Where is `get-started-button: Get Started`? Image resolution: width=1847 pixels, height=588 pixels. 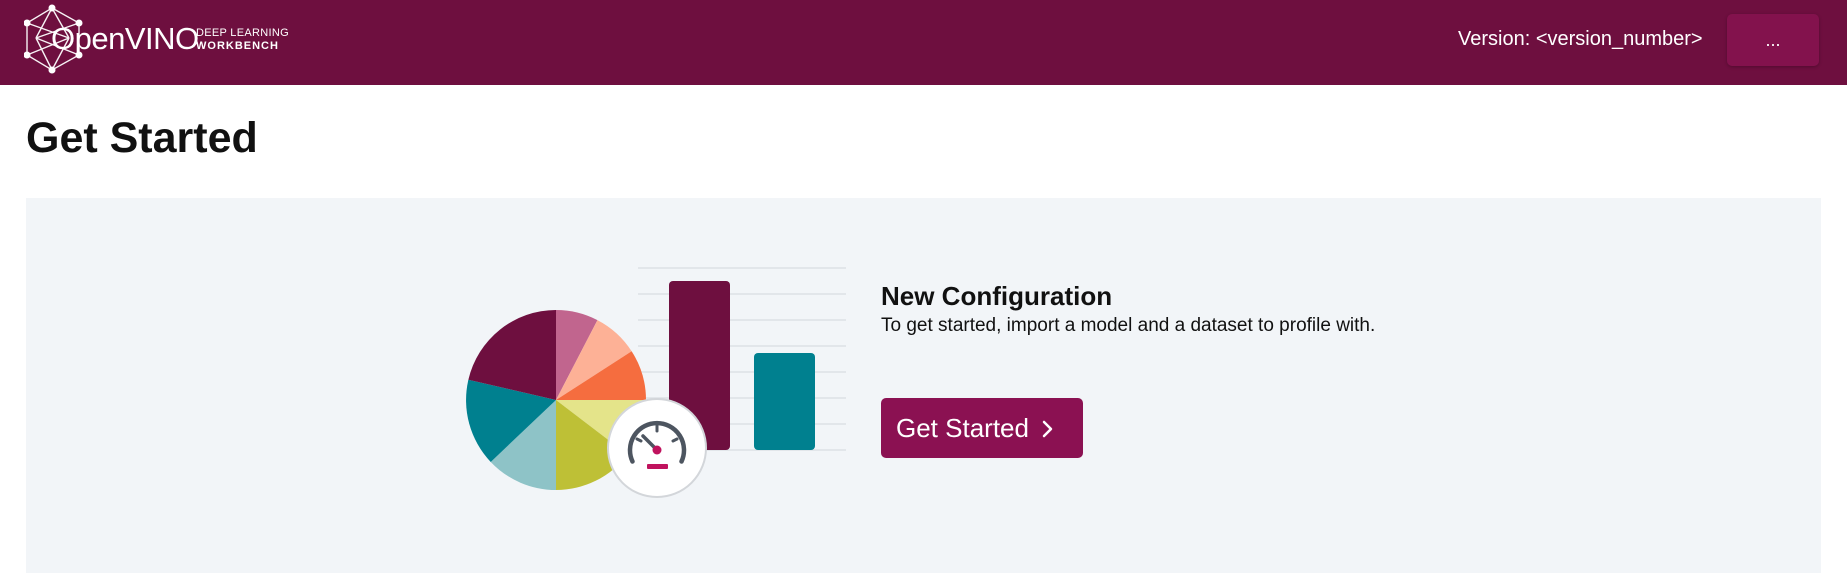 get-started-button: Get Started is located at coordinates (982, 428).